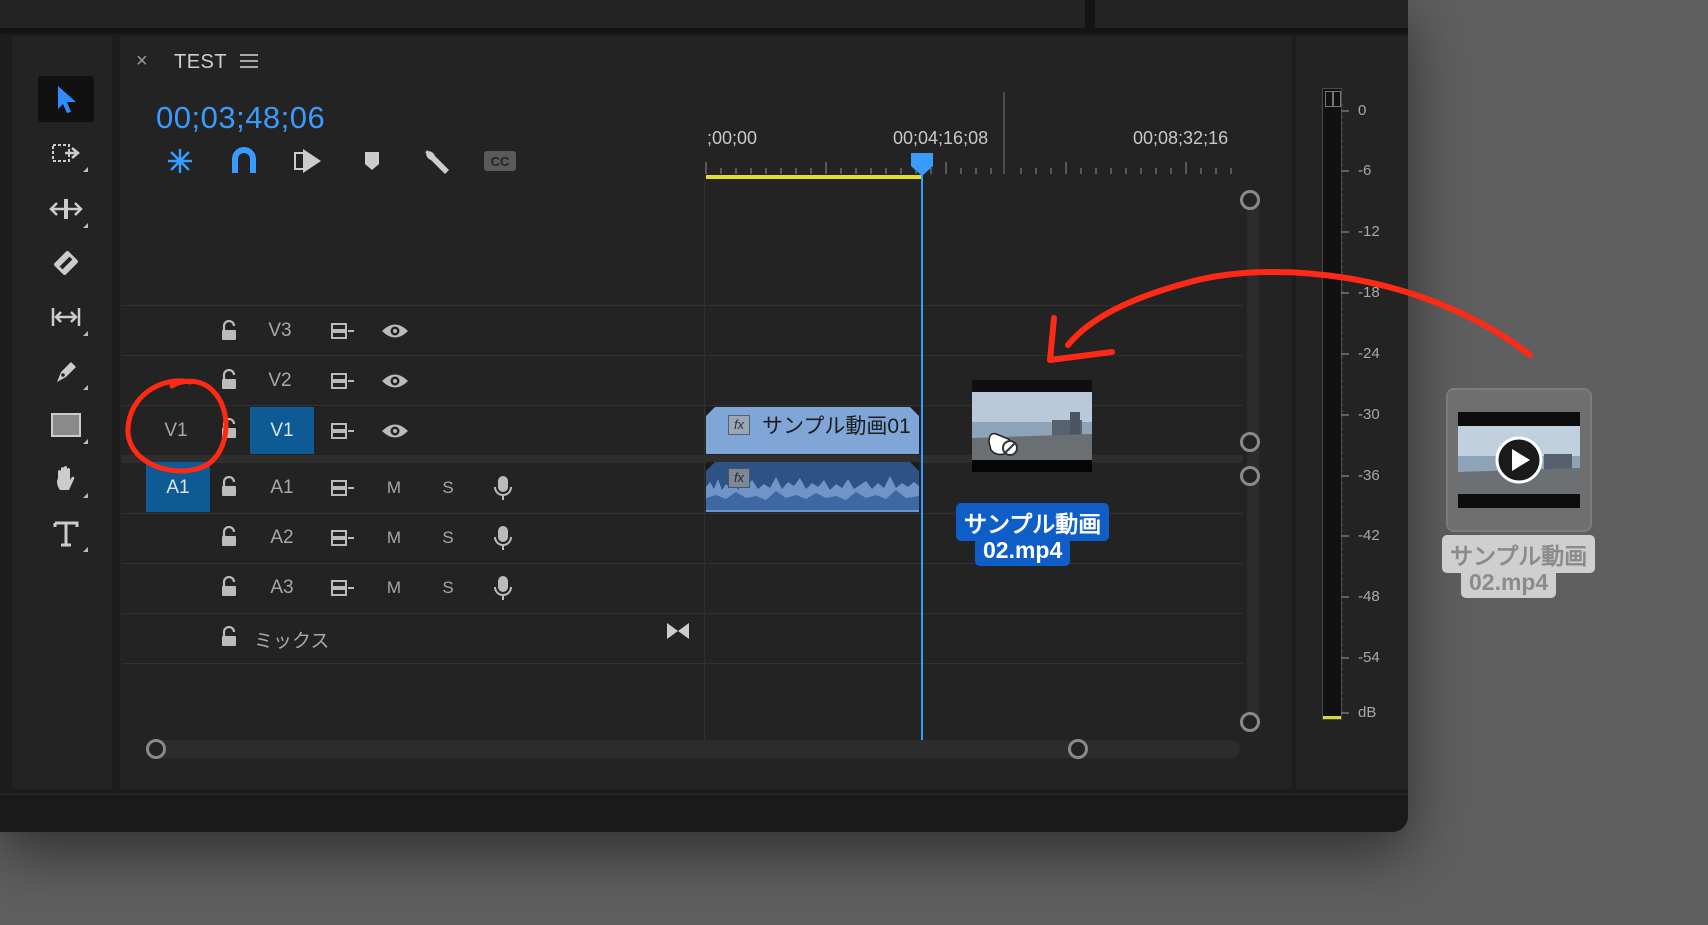 The image size is (1708, 925). I want to click on panel-menu-icon, so click(249, 63).